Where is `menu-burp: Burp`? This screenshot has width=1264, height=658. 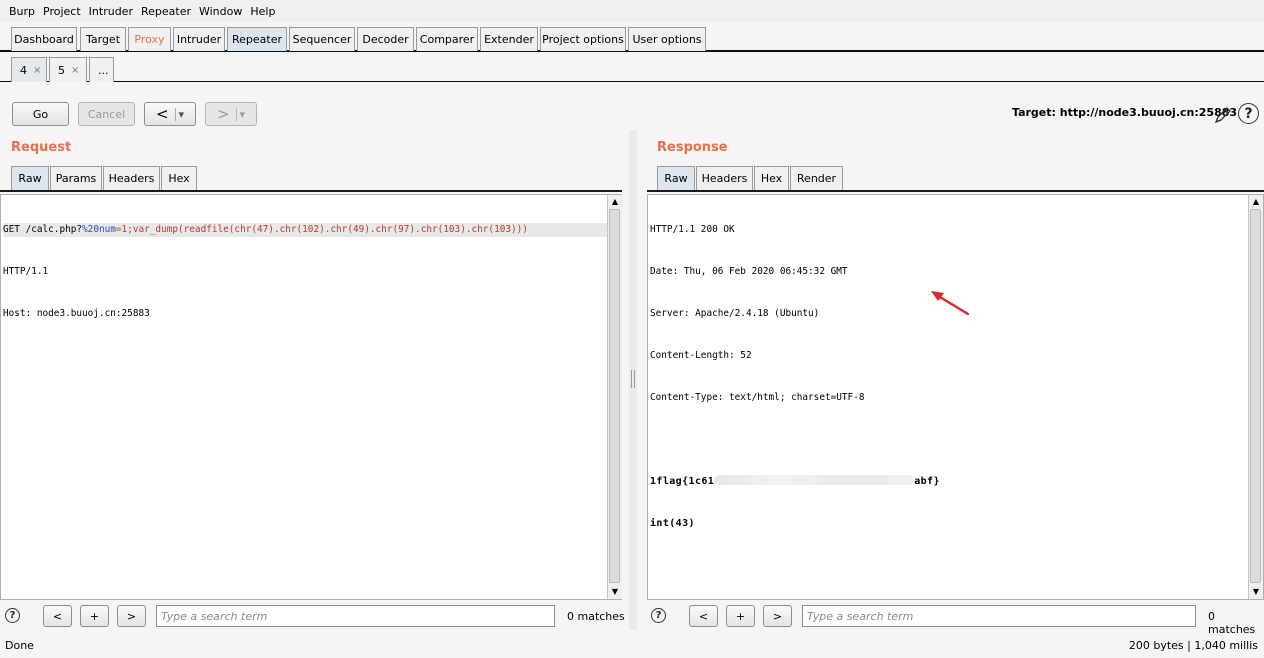 menu-burp: Burp is located at coordinates (22, 11).